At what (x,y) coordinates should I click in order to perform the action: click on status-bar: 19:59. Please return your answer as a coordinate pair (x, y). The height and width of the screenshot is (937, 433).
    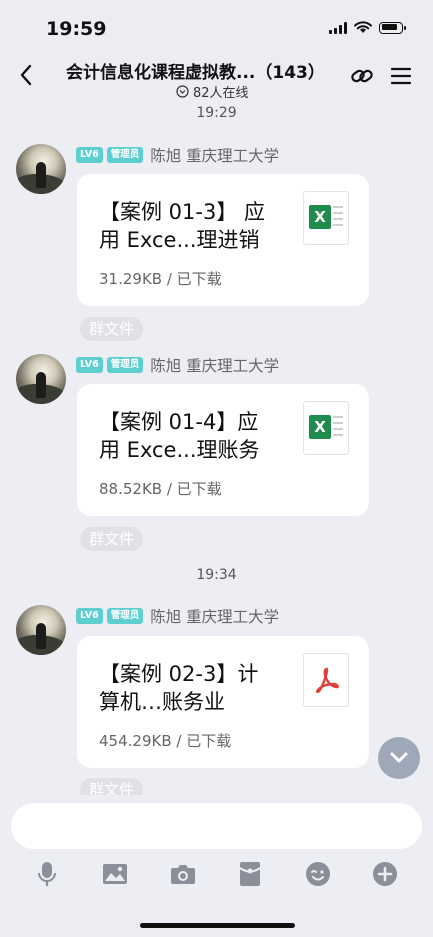
    Looking at the image, I should click on (216, 27).